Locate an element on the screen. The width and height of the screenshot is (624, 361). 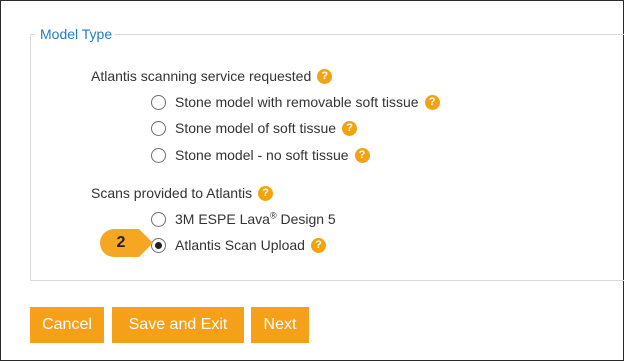
radio-removable-soft-tissue is located at coordinates (158, 102).